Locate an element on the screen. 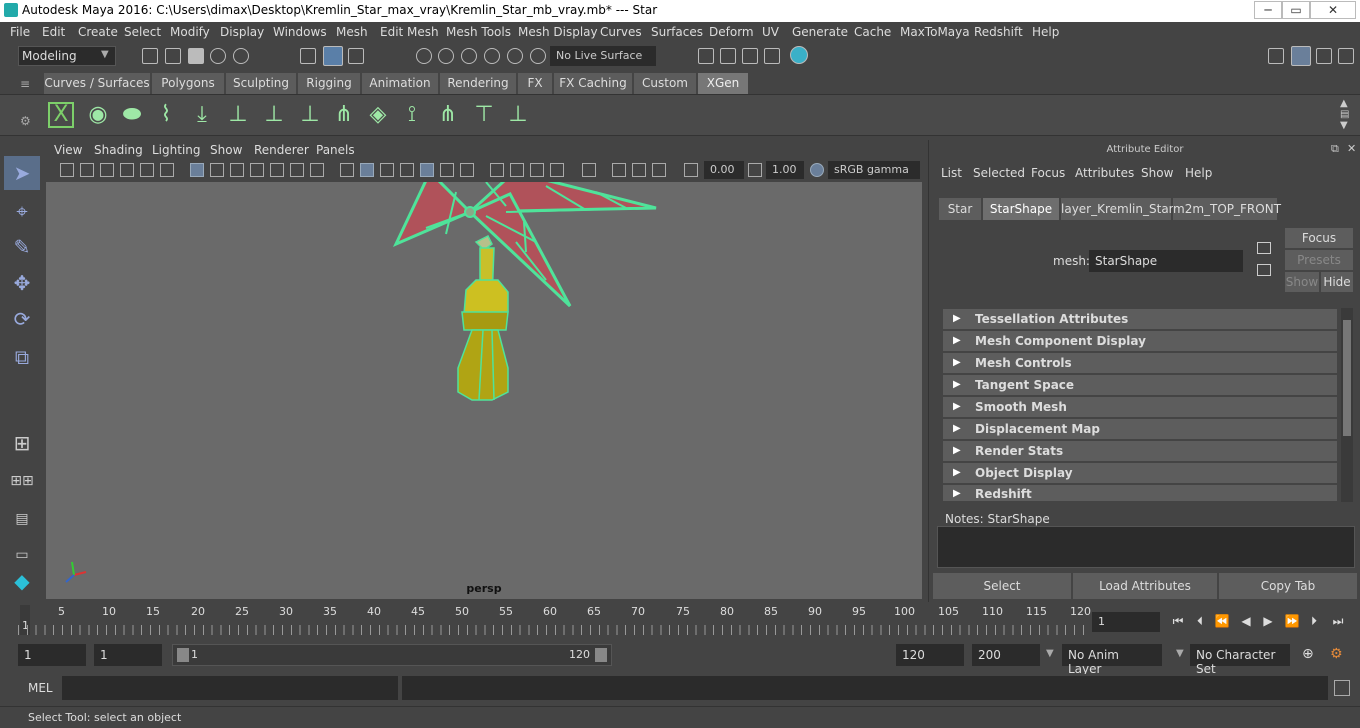  select-by-component-icon is located at coordinates (356, 56).